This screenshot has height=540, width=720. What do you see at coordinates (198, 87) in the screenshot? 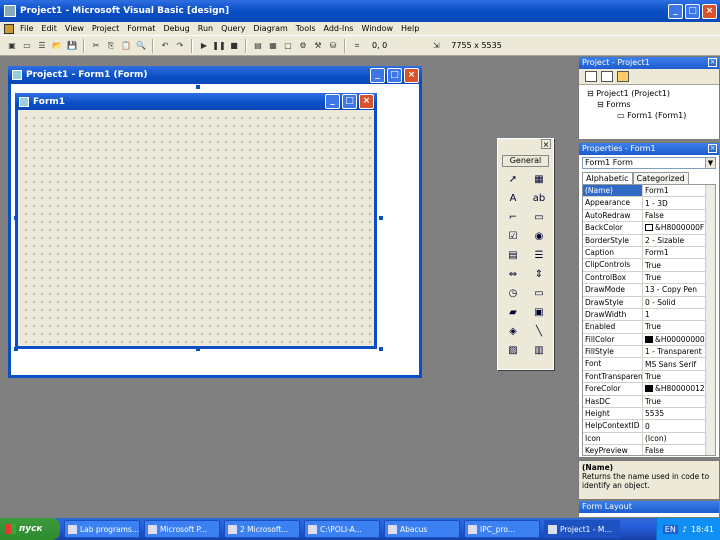
I see `resize-handle-top` at bounding box center [198, 87].